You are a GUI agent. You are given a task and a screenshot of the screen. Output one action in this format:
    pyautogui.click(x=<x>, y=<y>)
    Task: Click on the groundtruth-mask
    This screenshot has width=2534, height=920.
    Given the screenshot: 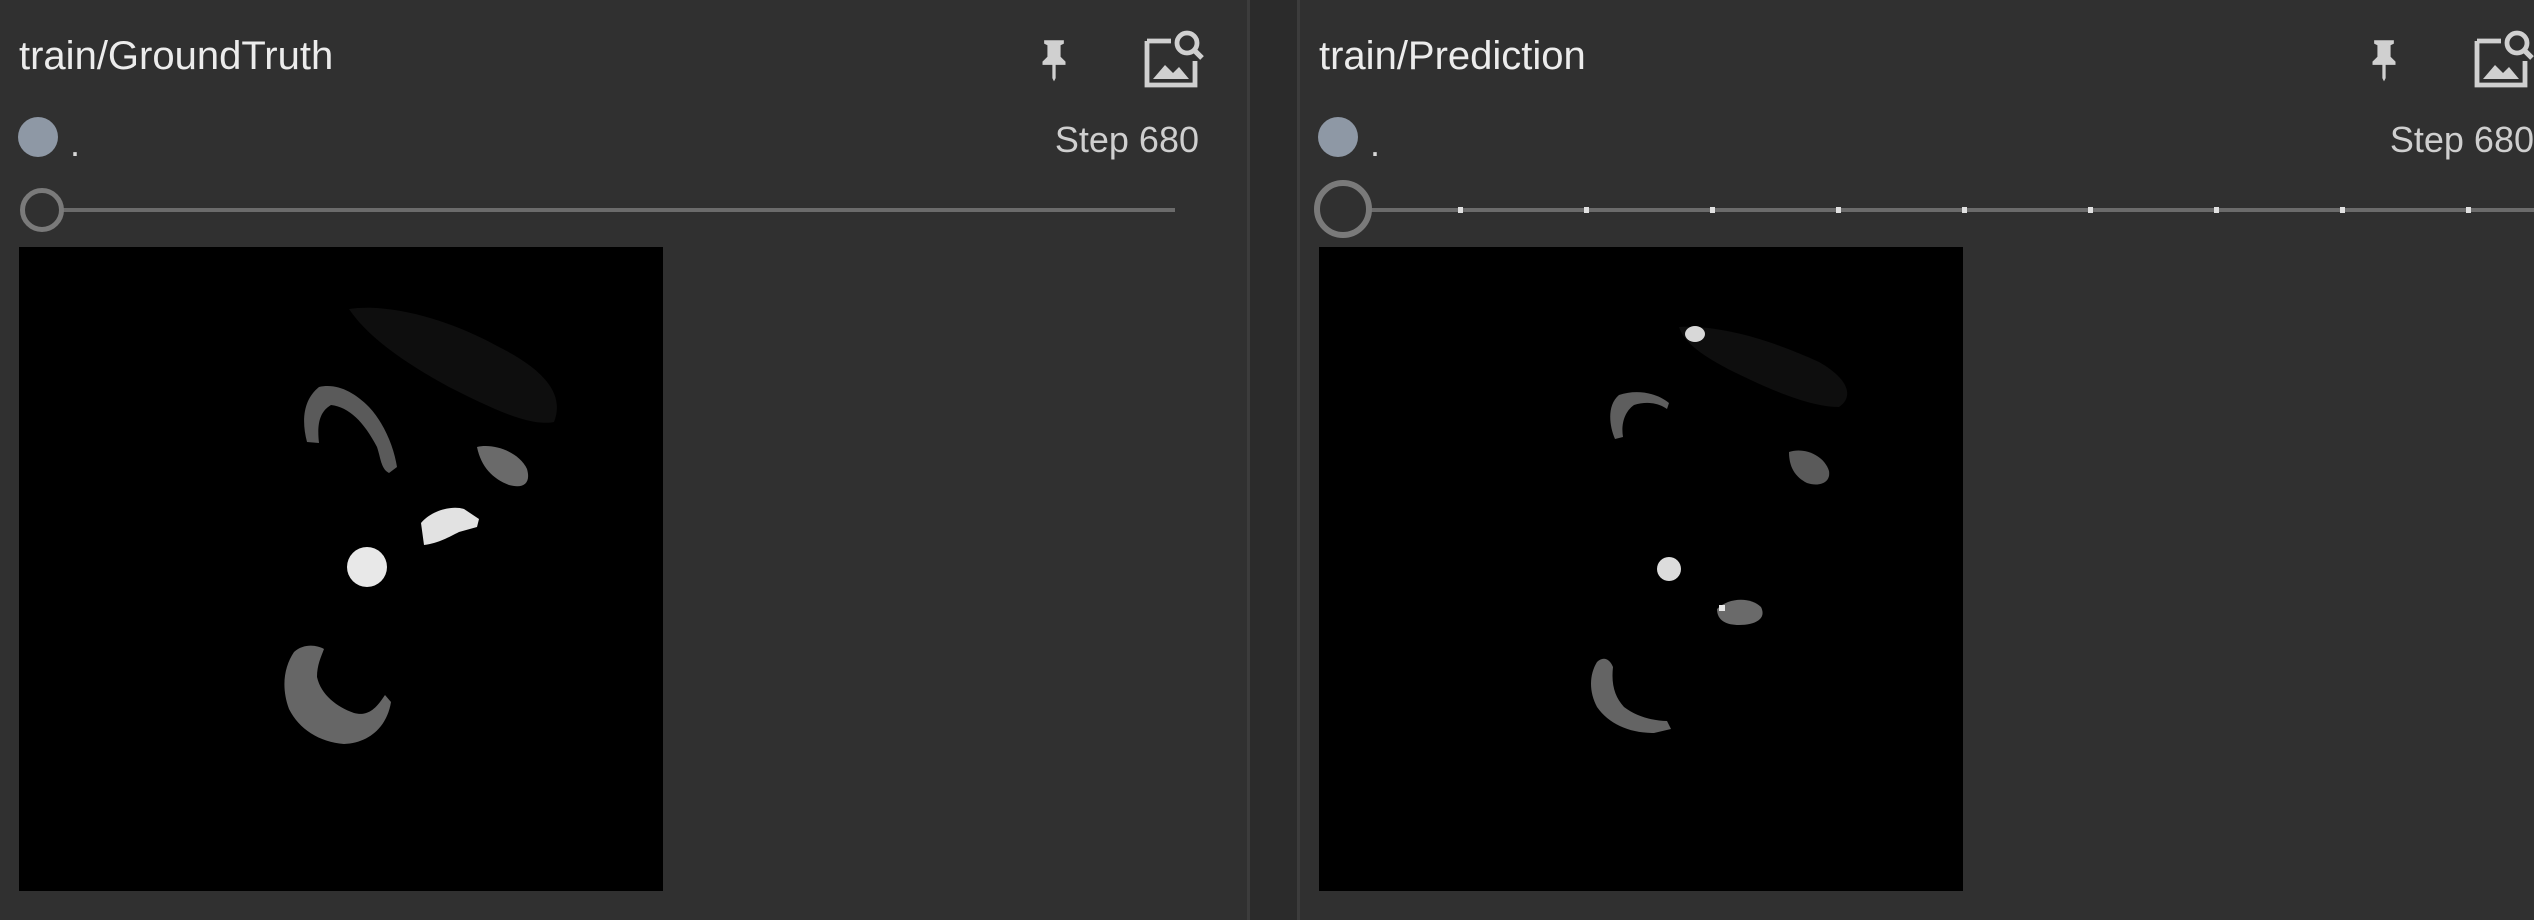 What is the action you would take?
    pyautogui.click(x=420, y=525)
    